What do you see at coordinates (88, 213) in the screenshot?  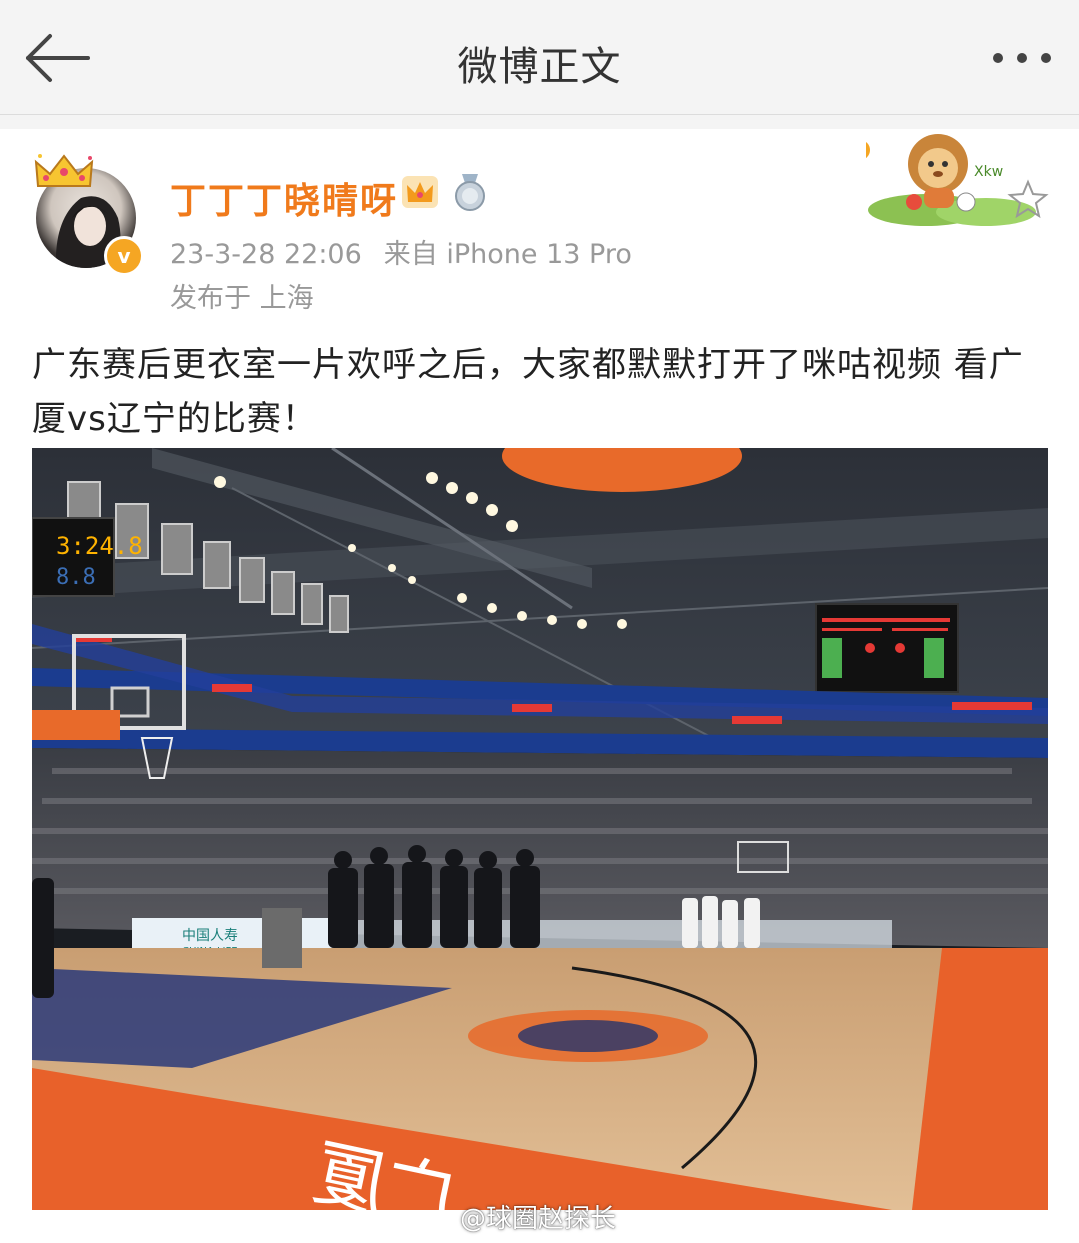 I see `avatar-container: v` at bounding box center [88, 213].